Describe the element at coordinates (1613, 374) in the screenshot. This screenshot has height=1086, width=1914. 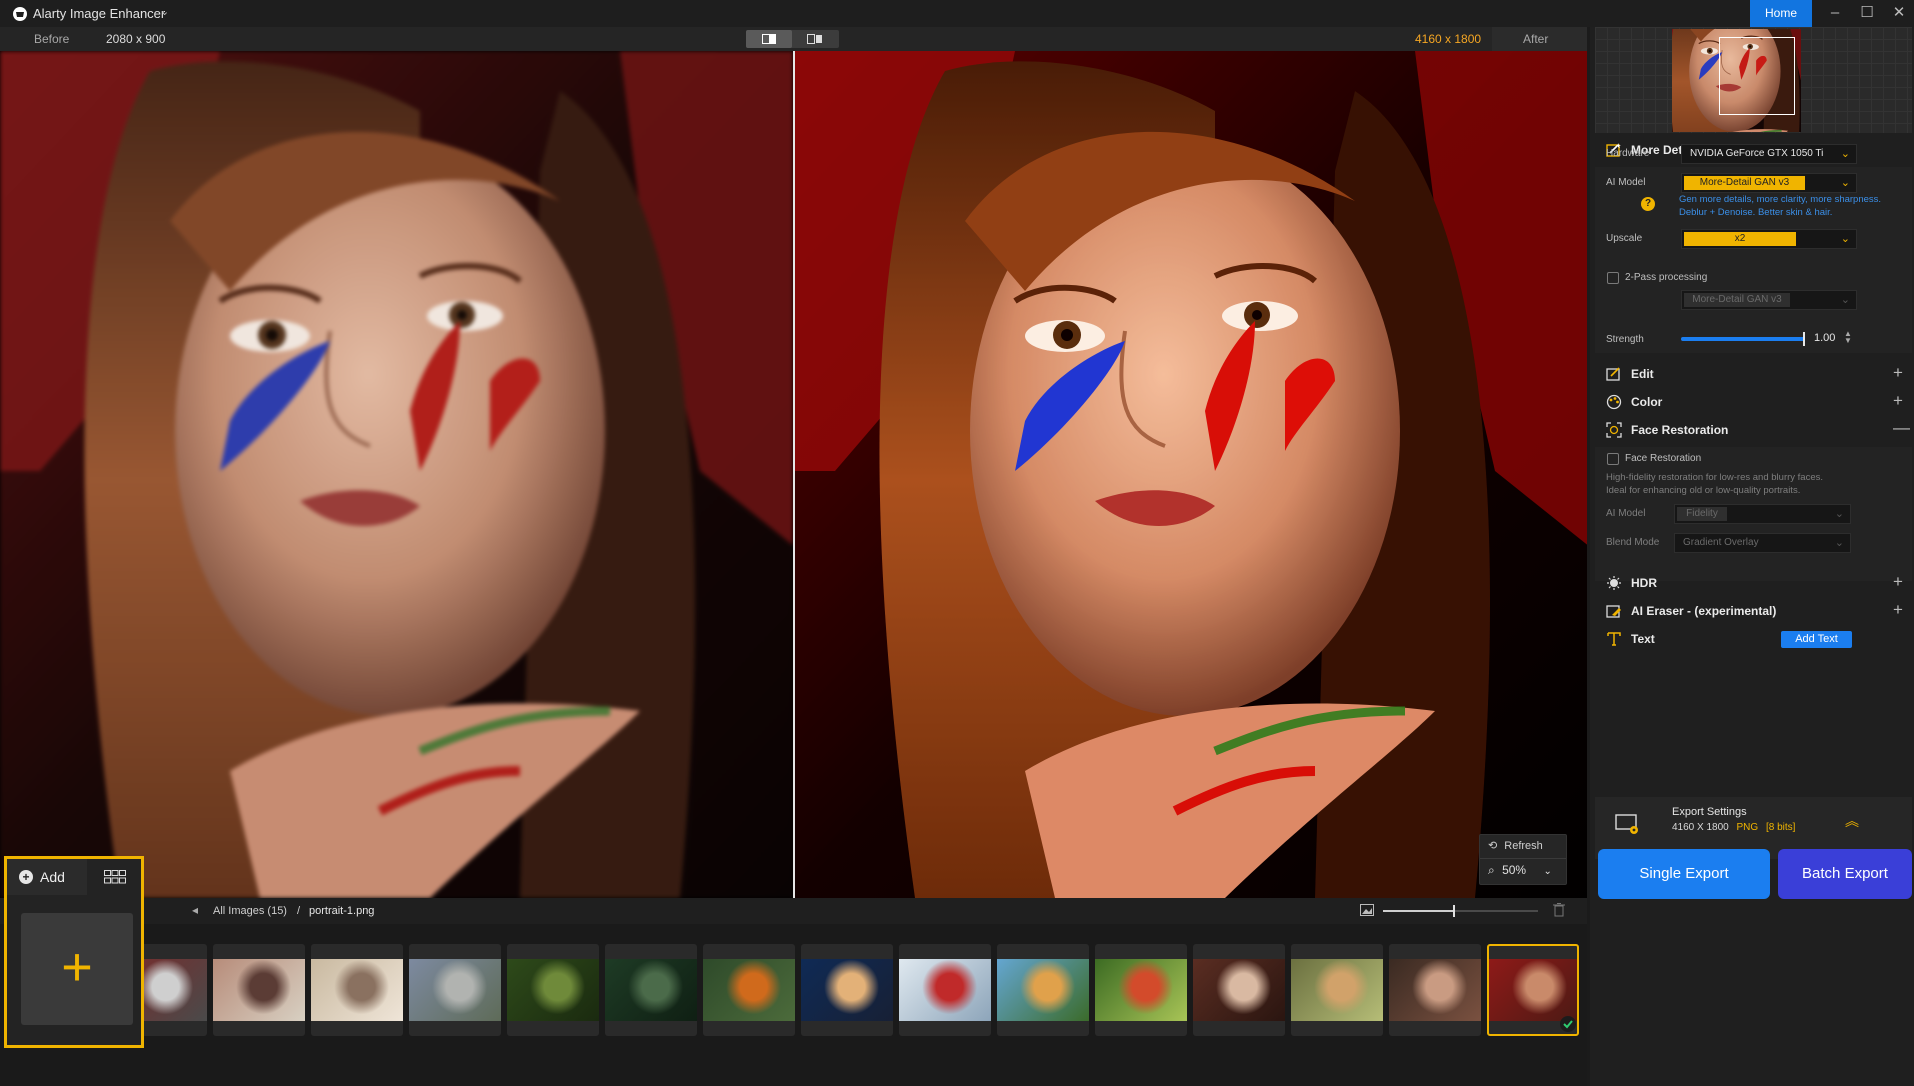
I see `edit-icon` at that location.